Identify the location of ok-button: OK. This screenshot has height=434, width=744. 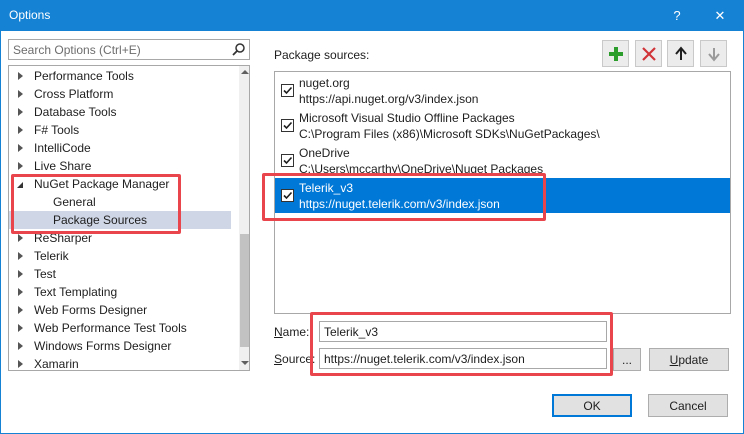
(592, 405).